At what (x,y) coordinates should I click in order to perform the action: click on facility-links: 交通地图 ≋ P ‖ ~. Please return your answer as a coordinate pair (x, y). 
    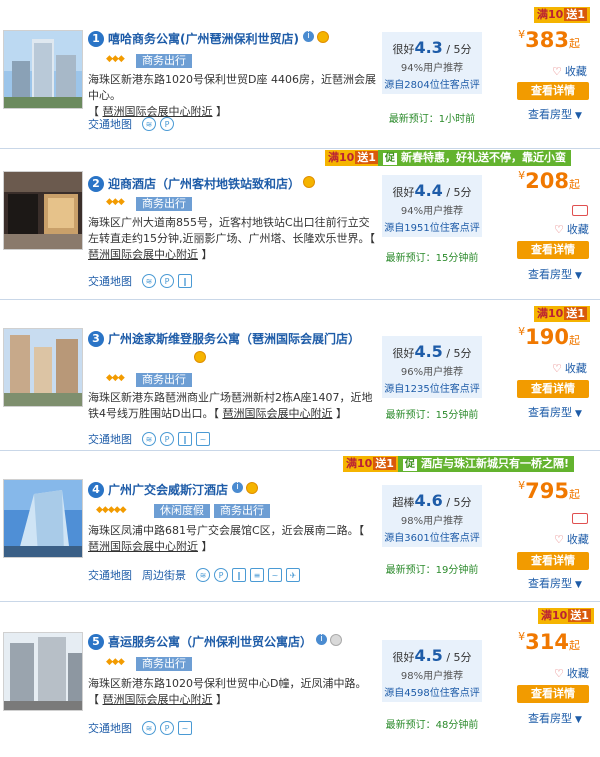
    Looking at the image, I should click on (149, 439).